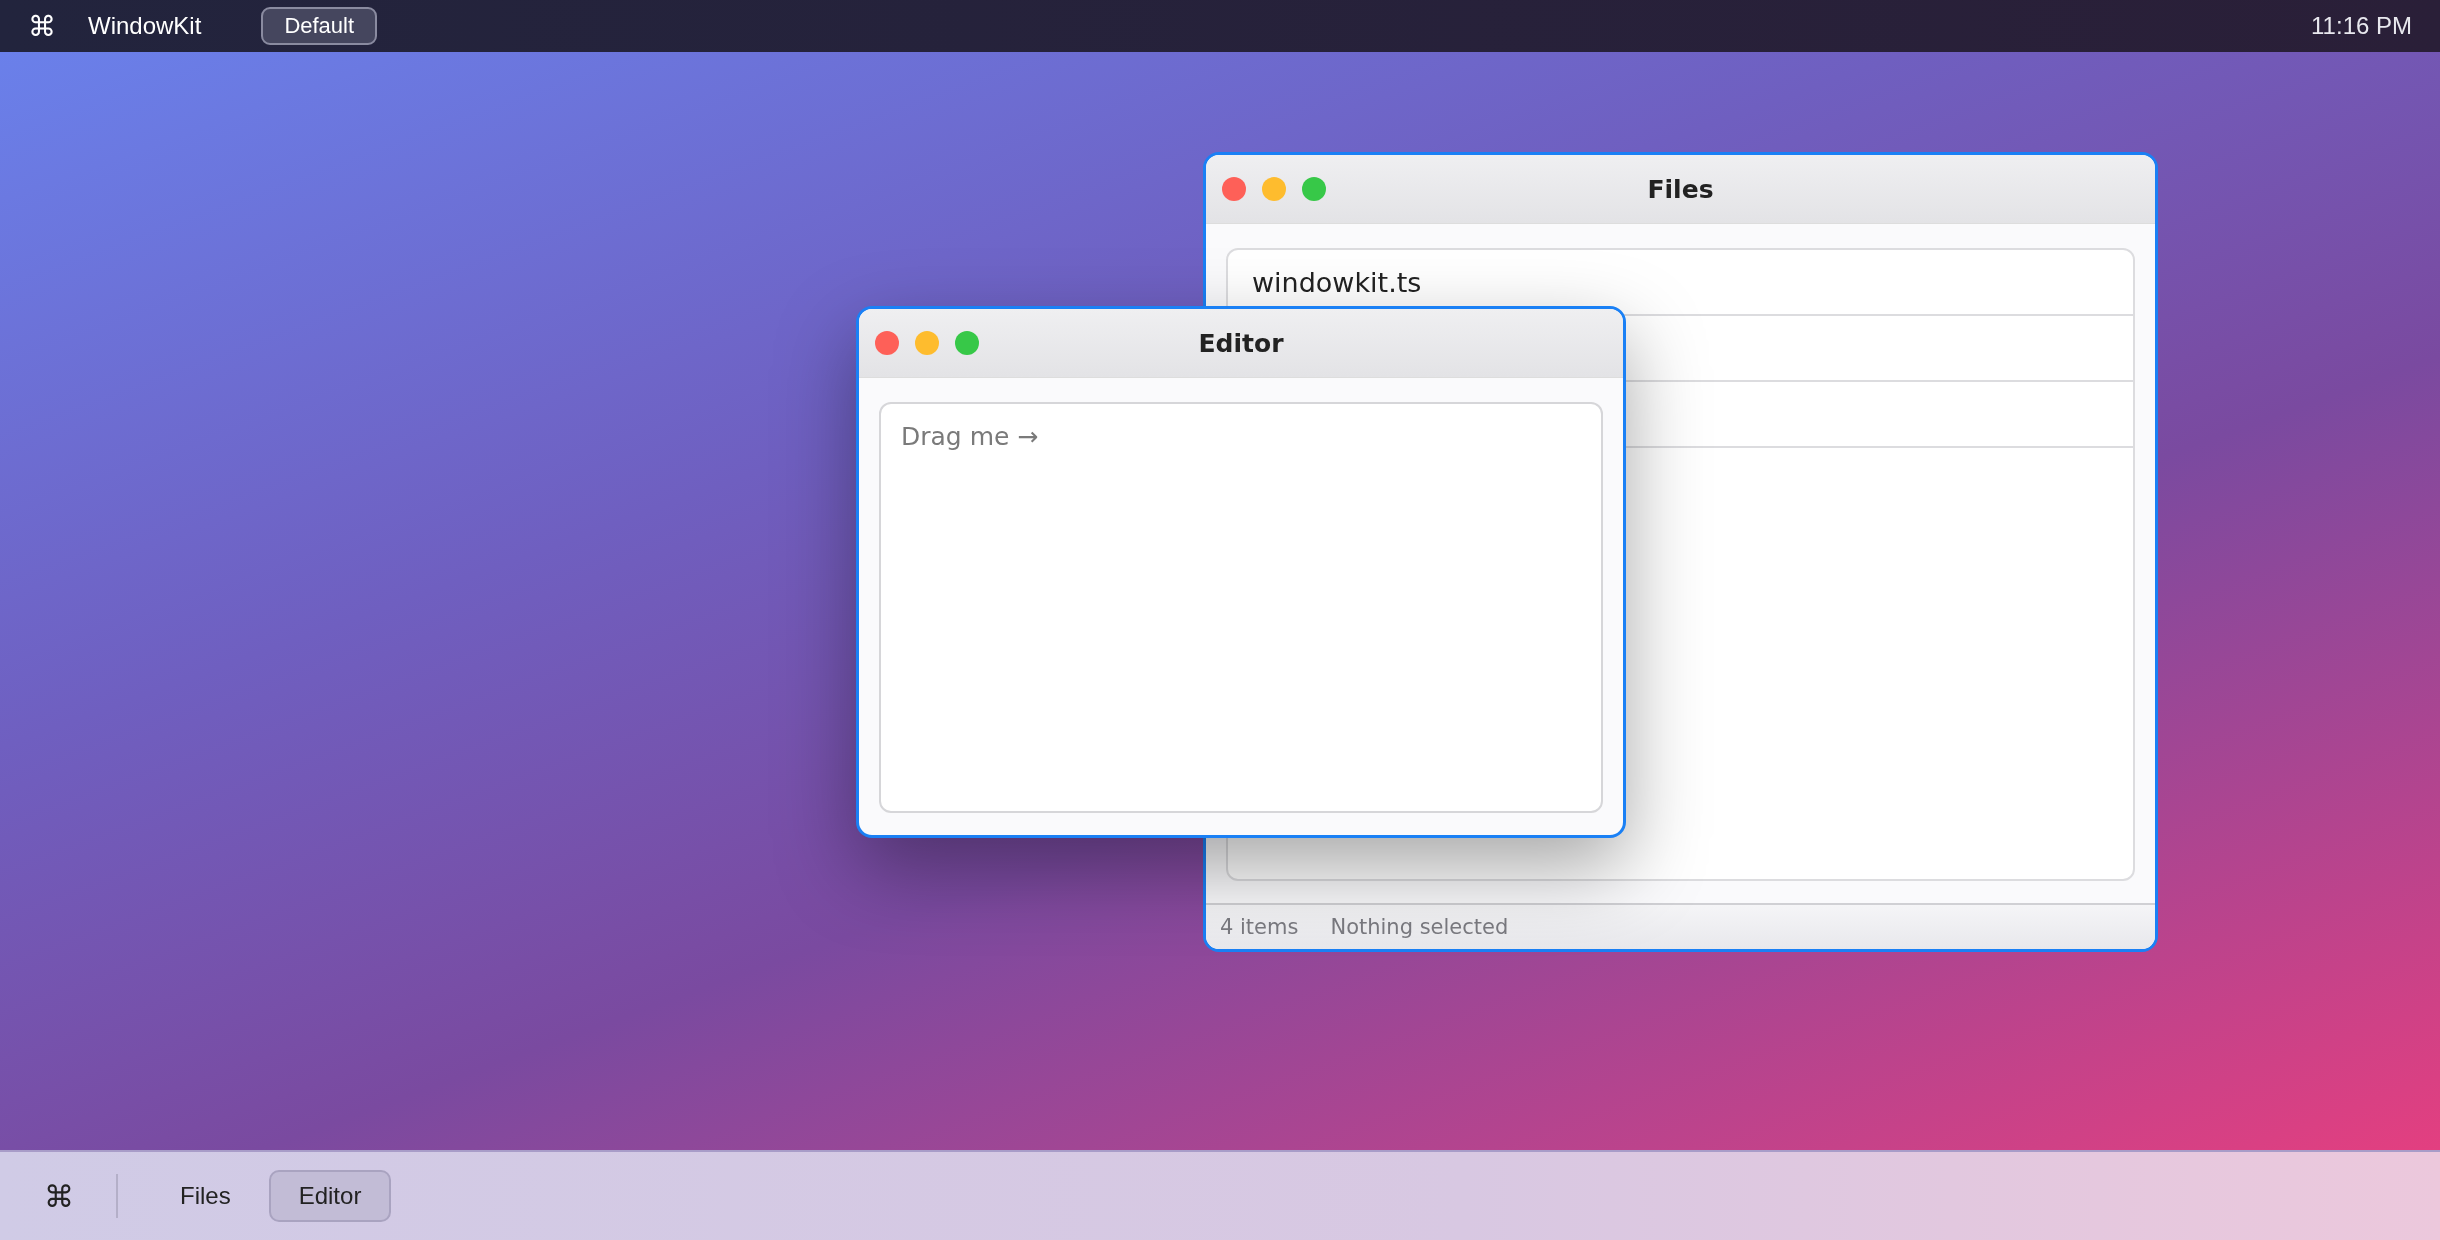 The height and width of the screenshot is (1240, 2440). I want to click on dock-item: Editor, so click(330, 1196).